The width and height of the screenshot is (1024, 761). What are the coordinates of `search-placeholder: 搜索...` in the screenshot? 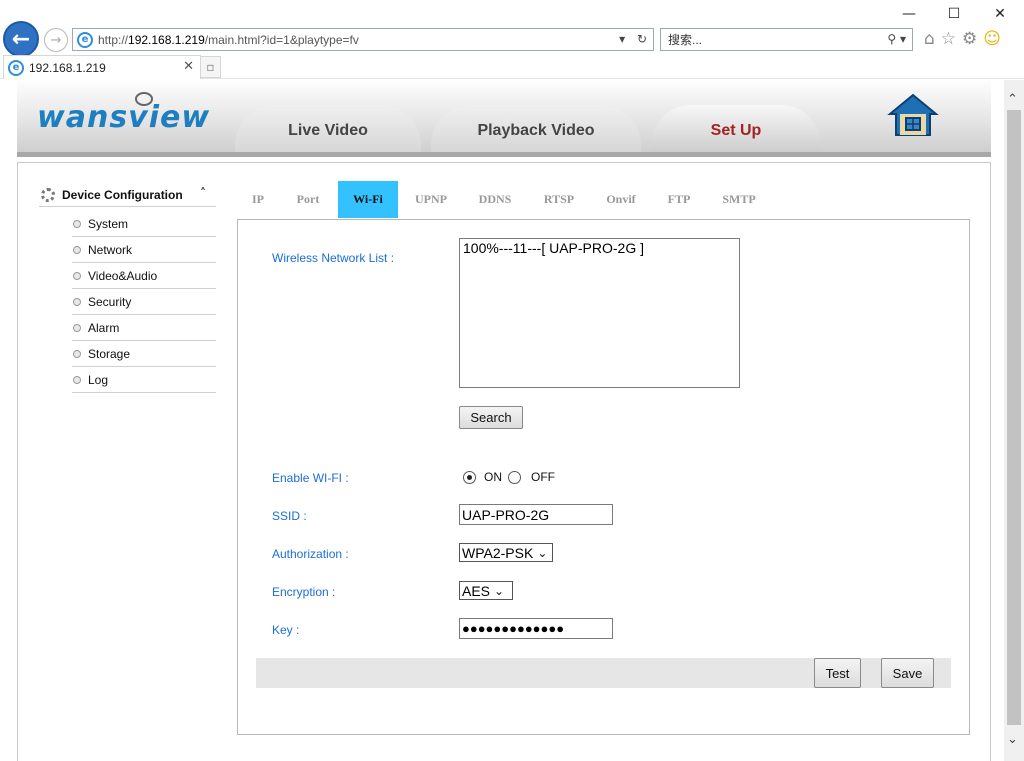 It's located at (685, 40).